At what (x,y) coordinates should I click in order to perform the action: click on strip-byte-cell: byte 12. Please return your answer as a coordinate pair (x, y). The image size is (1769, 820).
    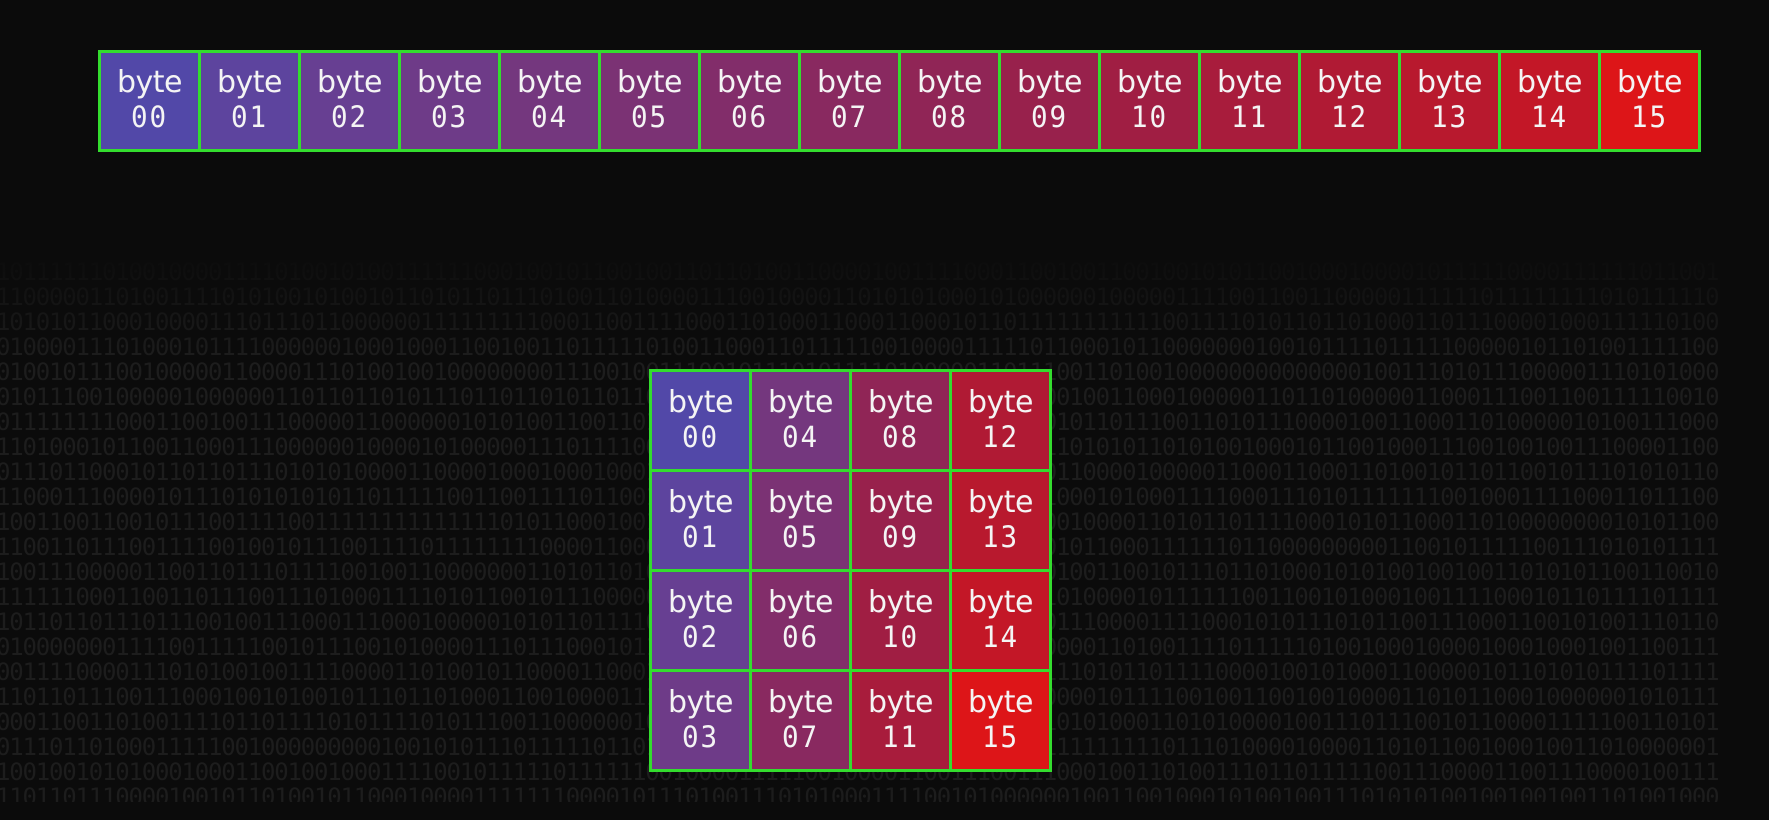
    Looking at the image, I should click on (1349, 101).